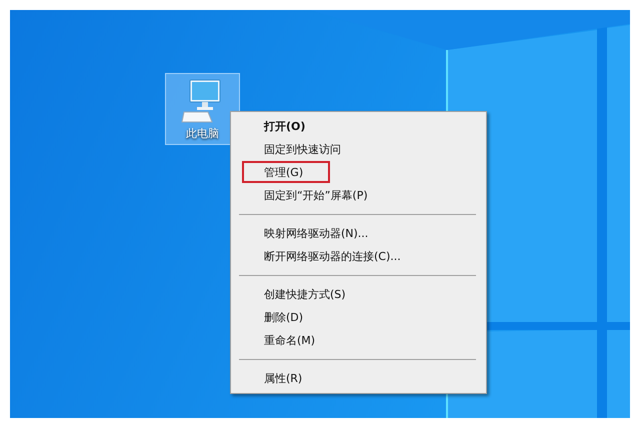  What do you see at coordinates (358, 317) in the screenshot?
I see `menu-item: 删除(D)` at bounding box center [358, 317].